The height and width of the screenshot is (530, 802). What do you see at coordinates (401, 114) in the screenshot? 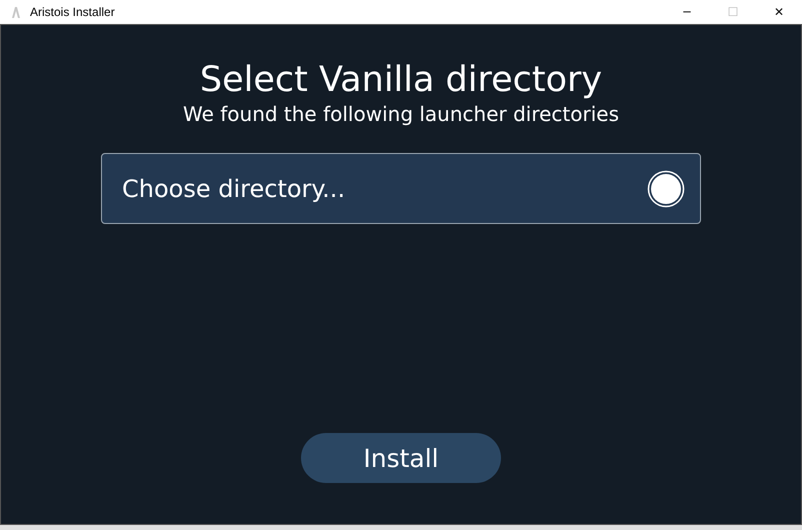
I see `subheading: We found the following launcher directories` at bounding box center [401, 114].